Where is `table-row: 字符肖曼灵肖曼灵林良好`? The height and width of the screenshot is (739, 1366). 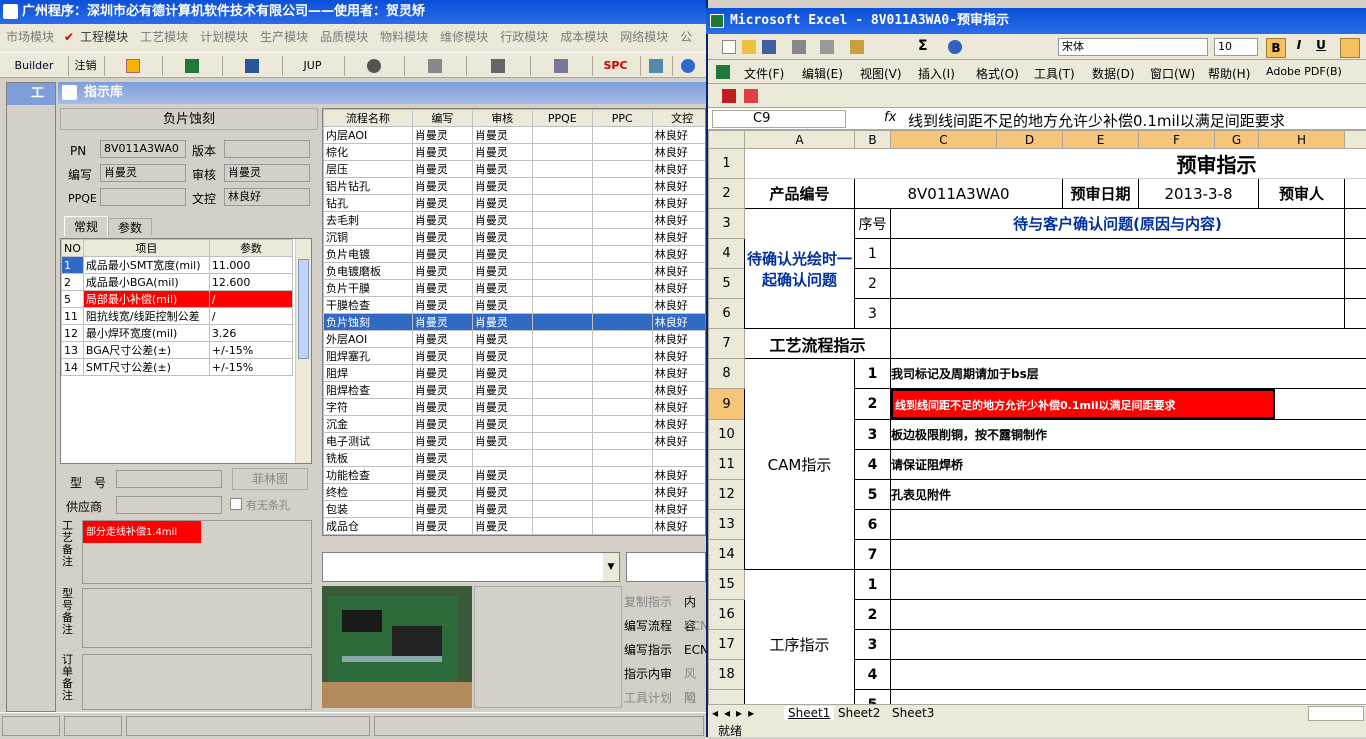 table-row: 字符肖曼灵肖曼灵林良好 is located at coordinates (515, 407).